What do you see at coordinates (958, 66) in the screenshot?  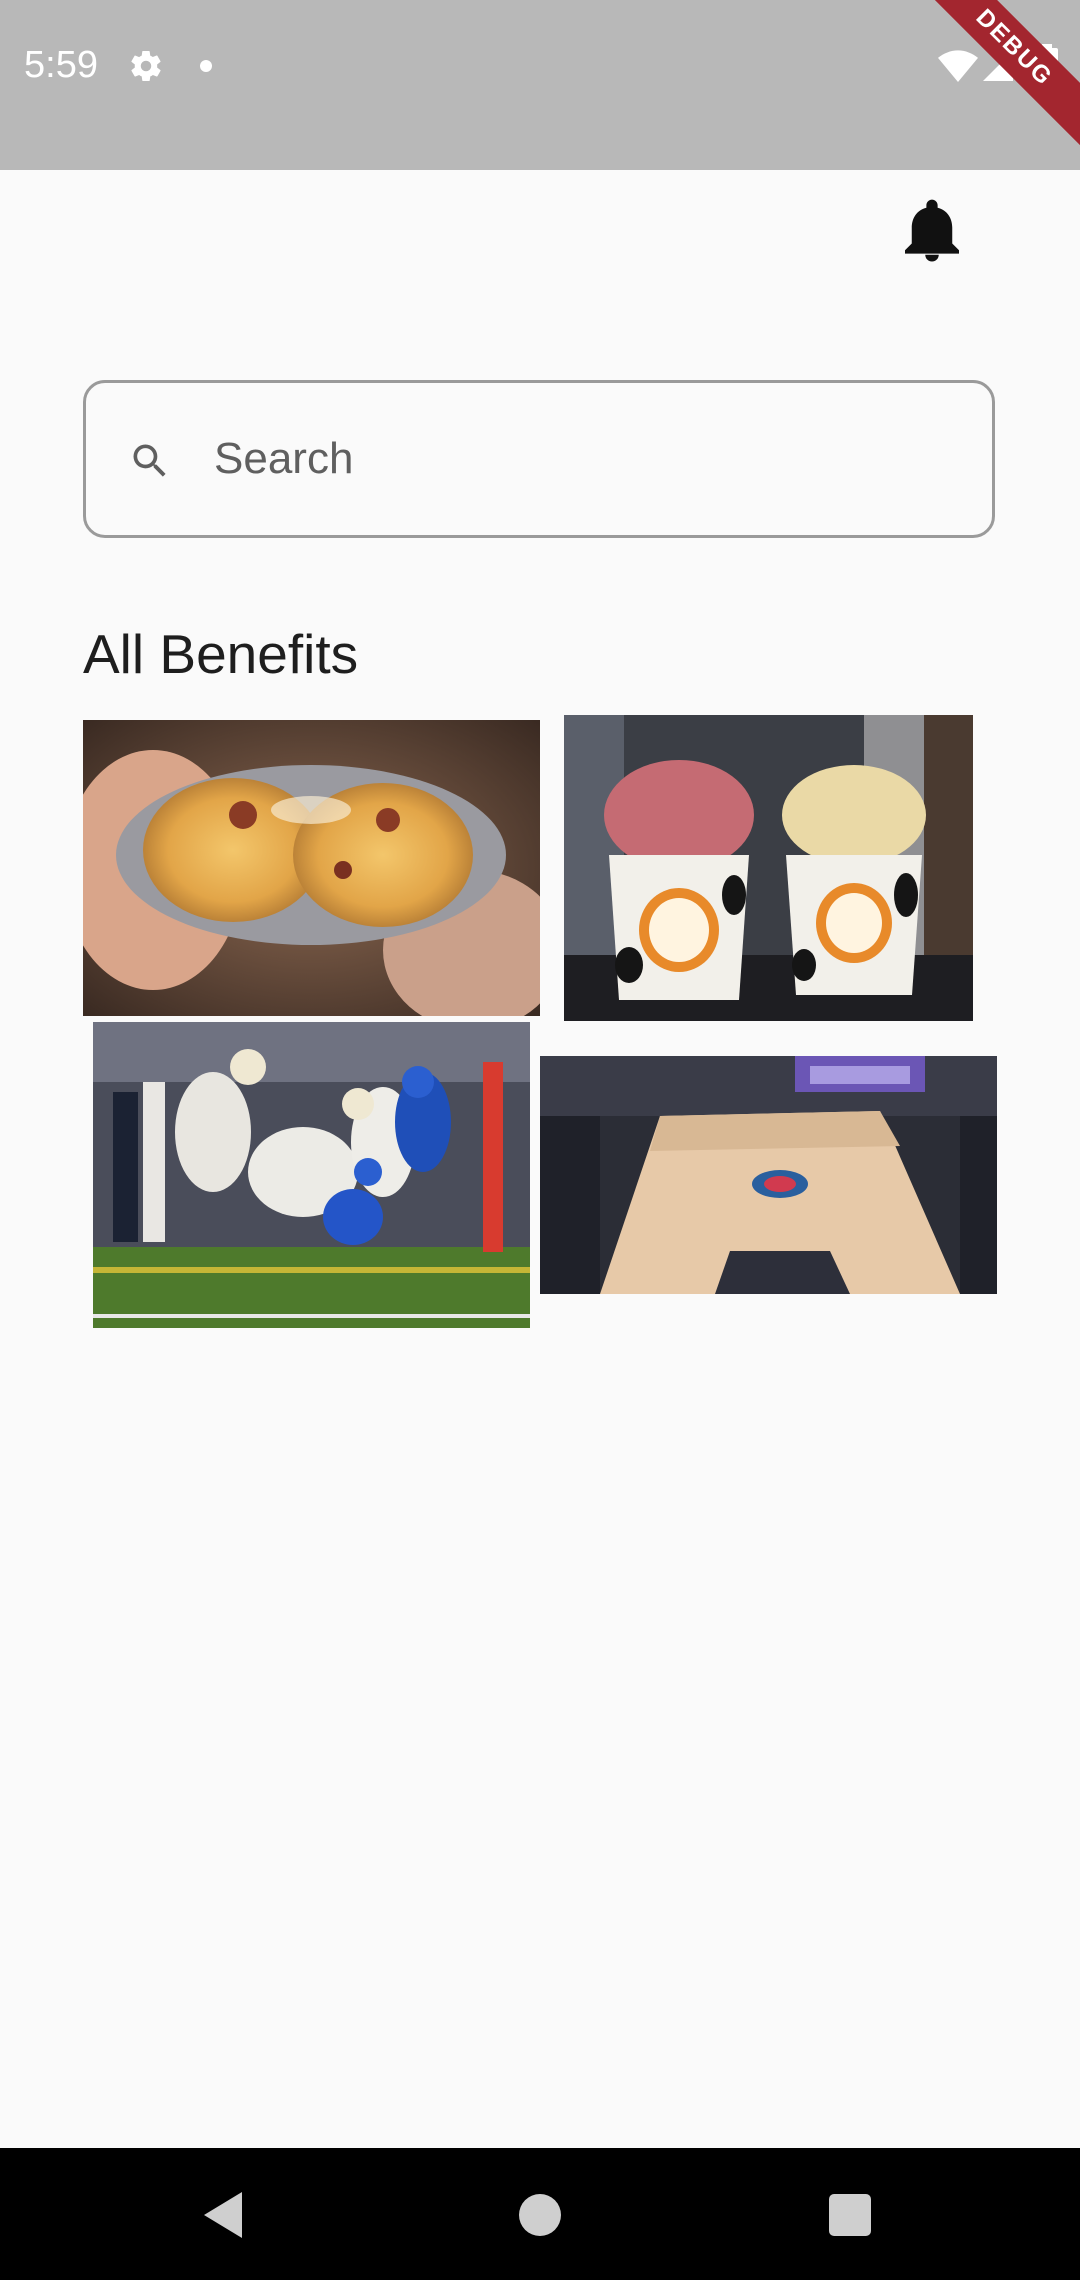 I see `wifi-icon` at bounding box center [958, 66].